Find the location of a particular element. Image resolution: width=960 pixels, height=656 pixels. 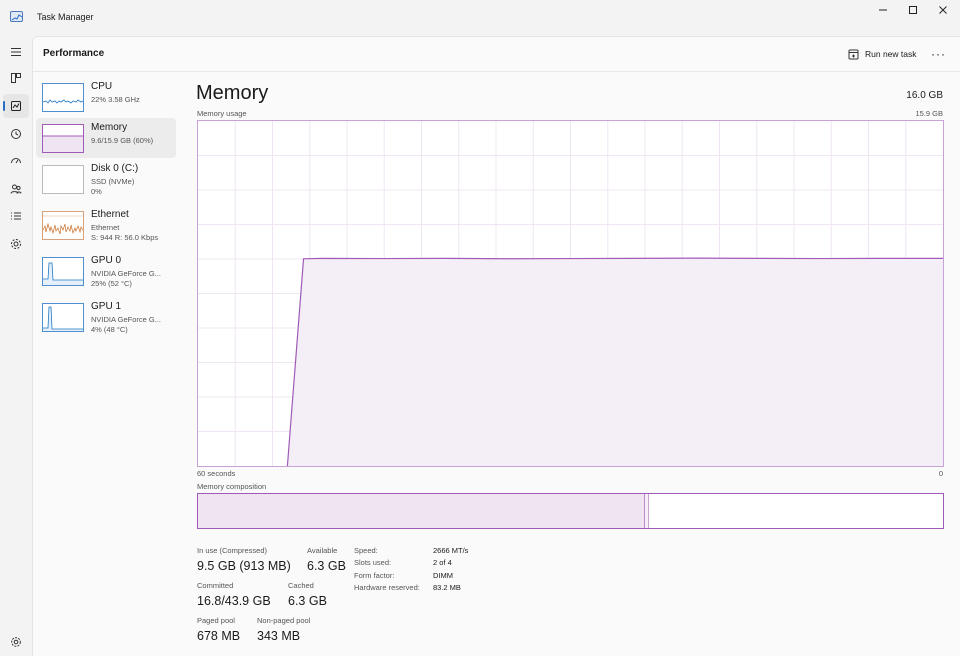

perf-item-name: Disk 0 (C:) is located at coordinates (115, 168).